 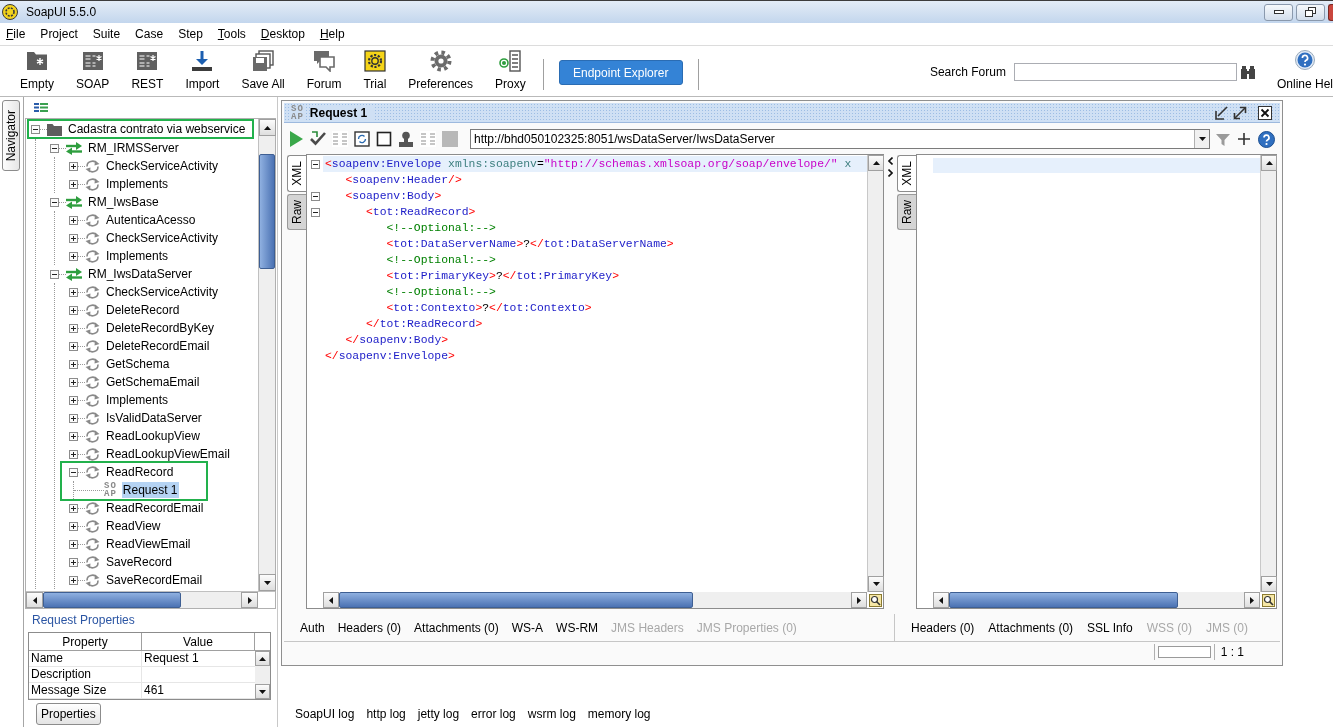 What do you see at coordinates (160, 328) in the screenshot?
I see `tree-item: DeleteRecordByKey` at bounding box center [160, 328].